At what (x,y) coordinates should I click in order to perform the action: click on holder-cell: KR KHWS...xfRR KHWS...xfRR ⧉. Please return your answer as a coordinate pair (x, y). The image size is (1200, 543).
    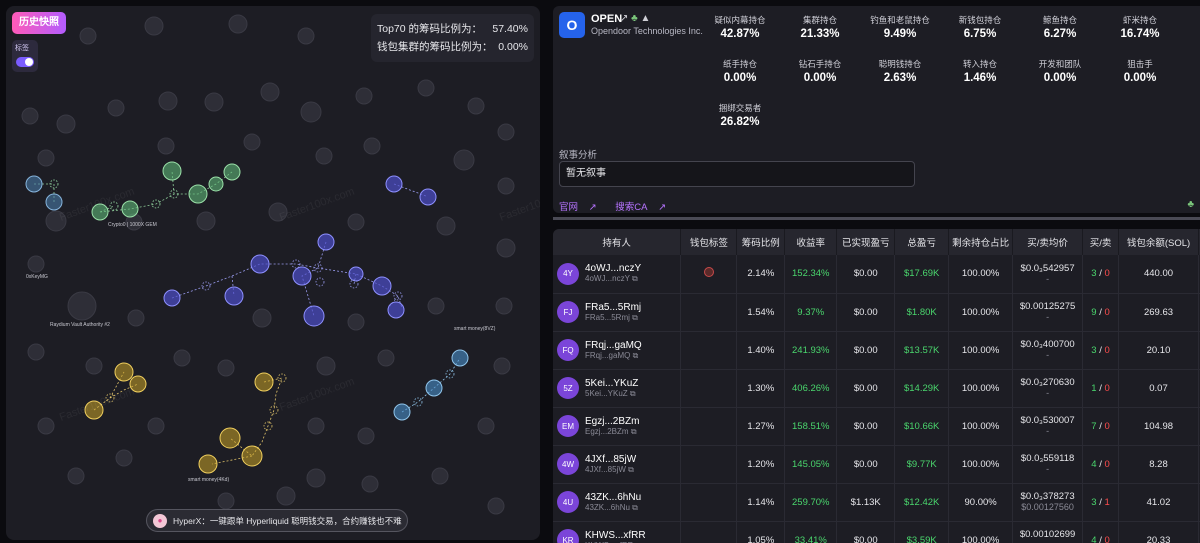
    Looking at the image, I should click on (617, 532).